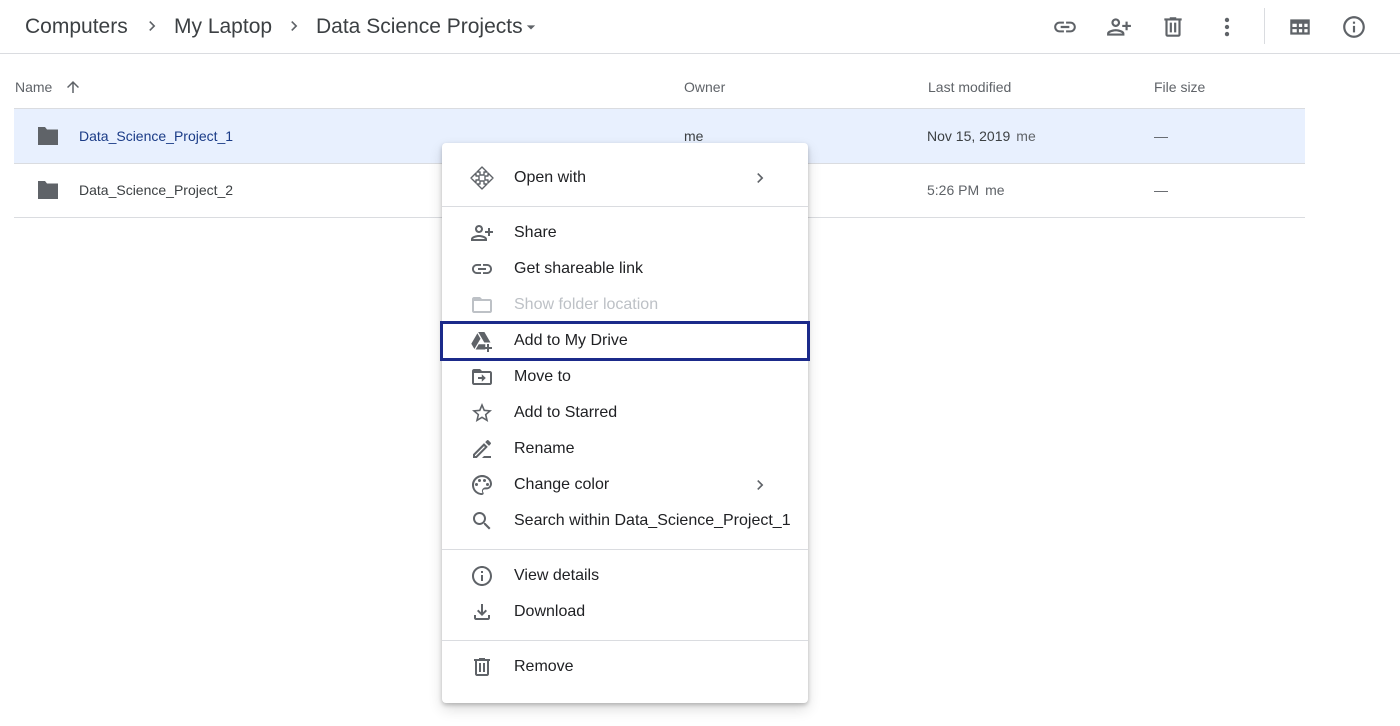 This screenshot has width=1400, height=726. I want to click on dropdown-arrow-icon, so click(531, 27).